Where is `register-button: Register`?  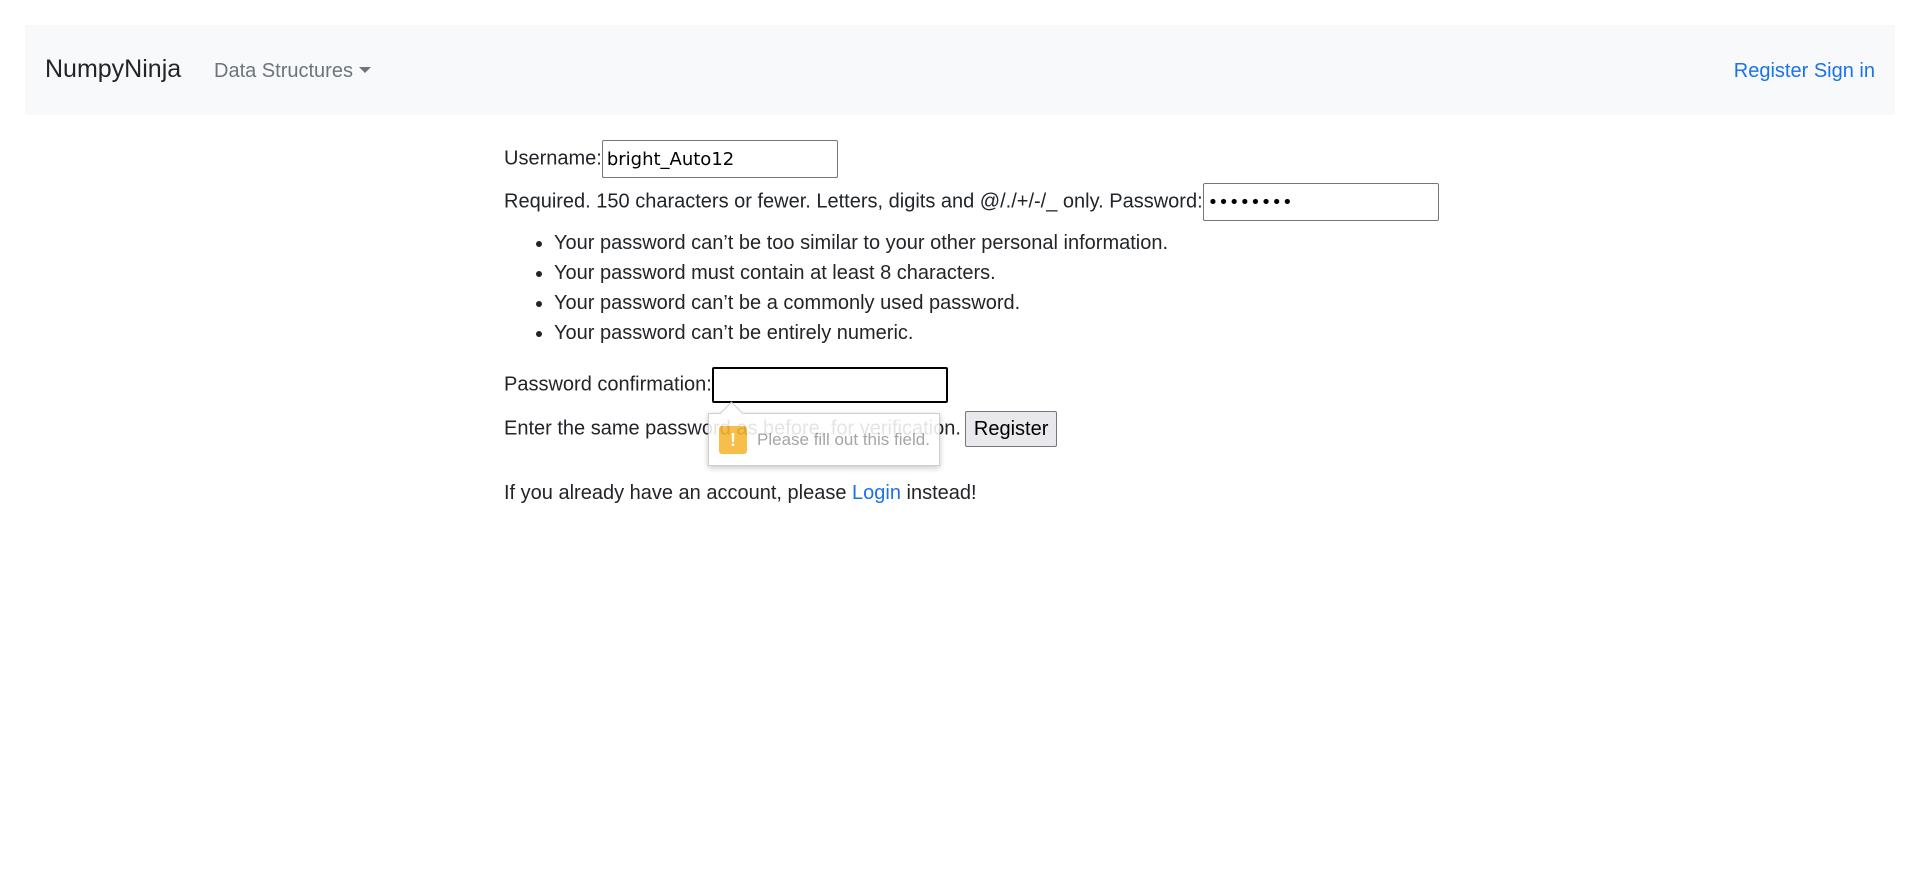
register-button: Register is located at coordinates (1011, 429).